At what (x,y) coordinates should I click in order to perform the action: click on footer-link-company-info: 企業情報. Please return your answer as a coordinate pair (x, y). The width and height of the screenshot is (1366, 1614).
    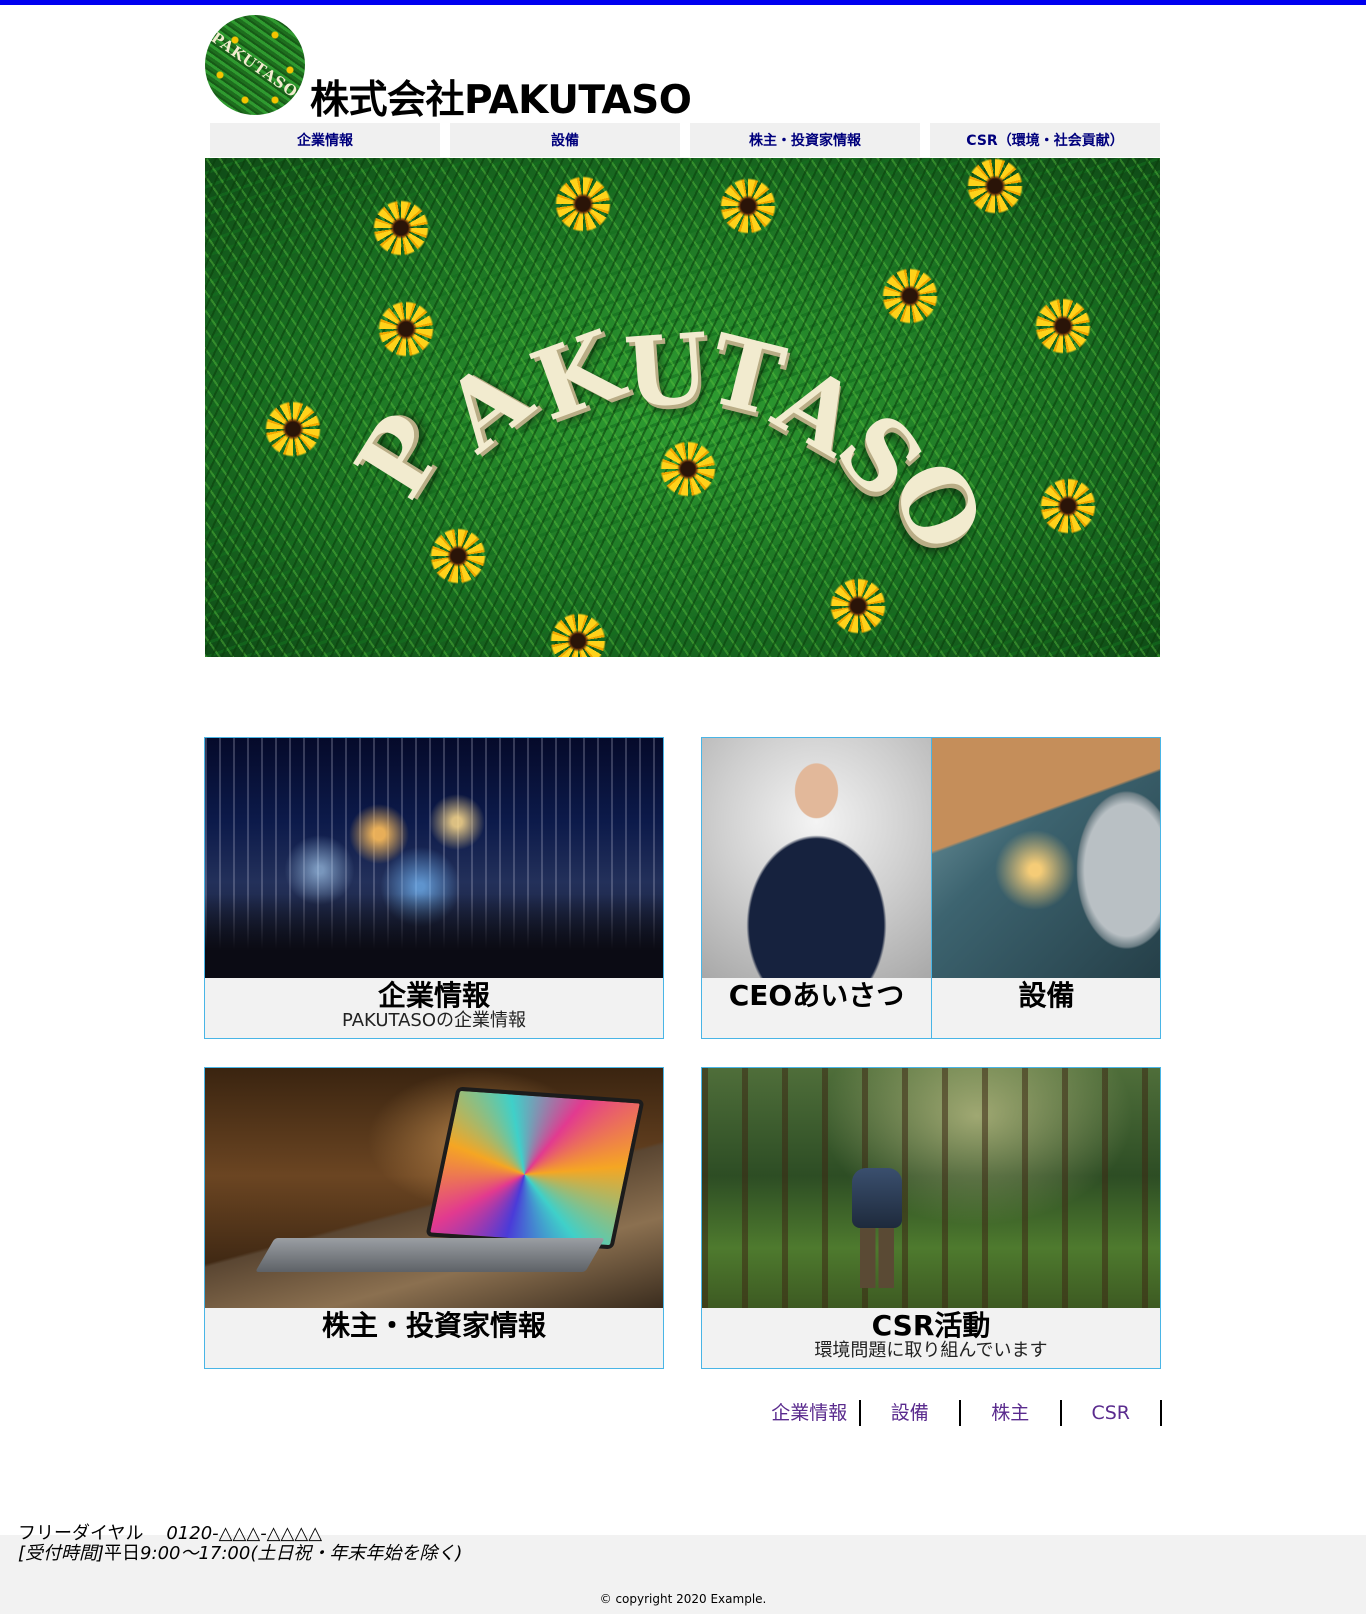
    Looking at the image, I should click on (810, 1413).